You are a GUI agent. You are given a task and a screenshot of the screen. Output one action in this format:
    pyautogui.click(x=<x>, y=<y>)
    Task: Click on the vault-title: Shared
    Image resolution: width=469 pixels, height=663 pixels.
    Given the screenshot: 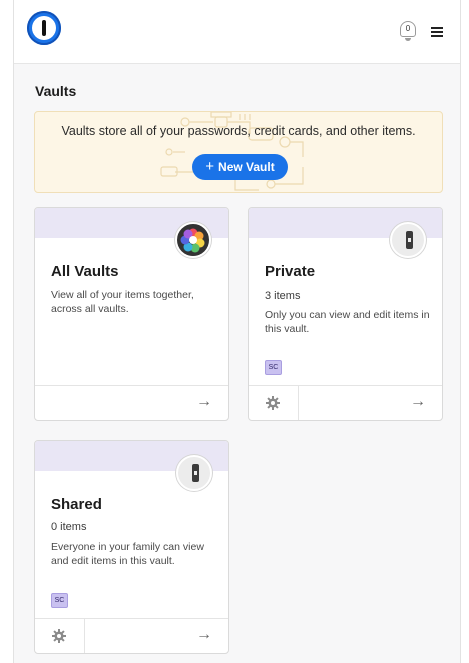 What is the action you would take?
    pyautogui.click(x=76, y=504)
    